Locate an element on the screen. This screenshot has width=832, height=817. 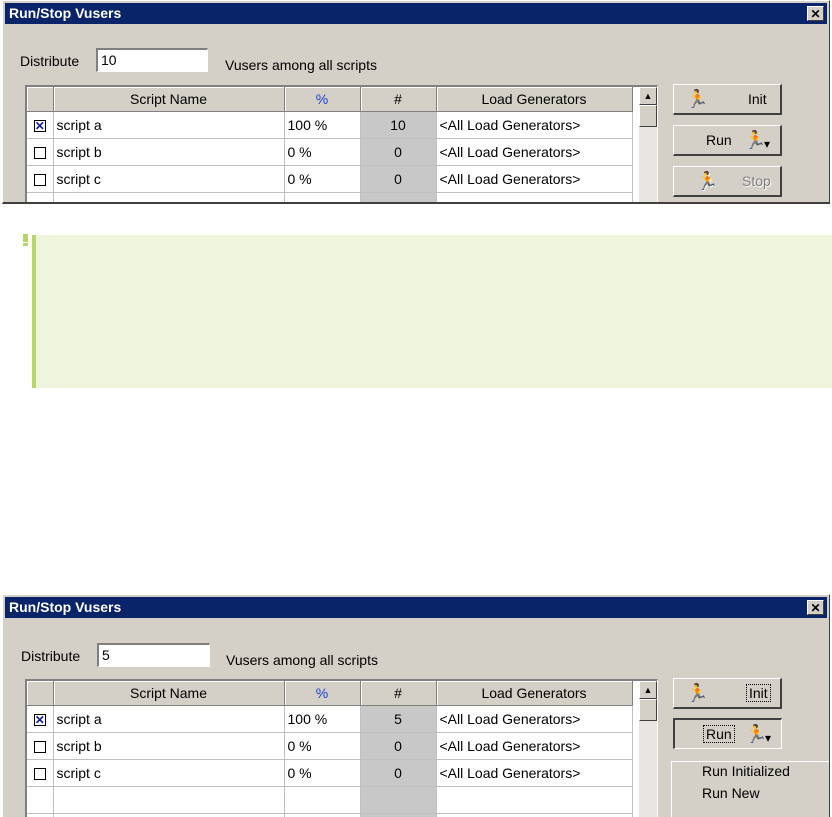
table-row: ✕ script a 100 % 5 <All Load Generators> is located at coordinates (330, 719).